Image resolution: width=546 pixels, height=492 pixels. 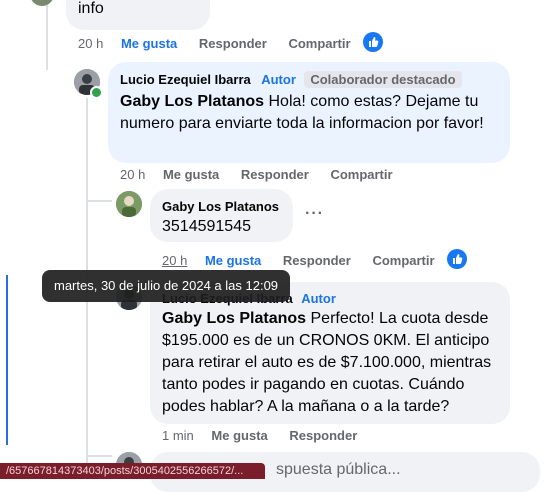 I want to click on more-options-icon: ···, so click(x=314, y=214).